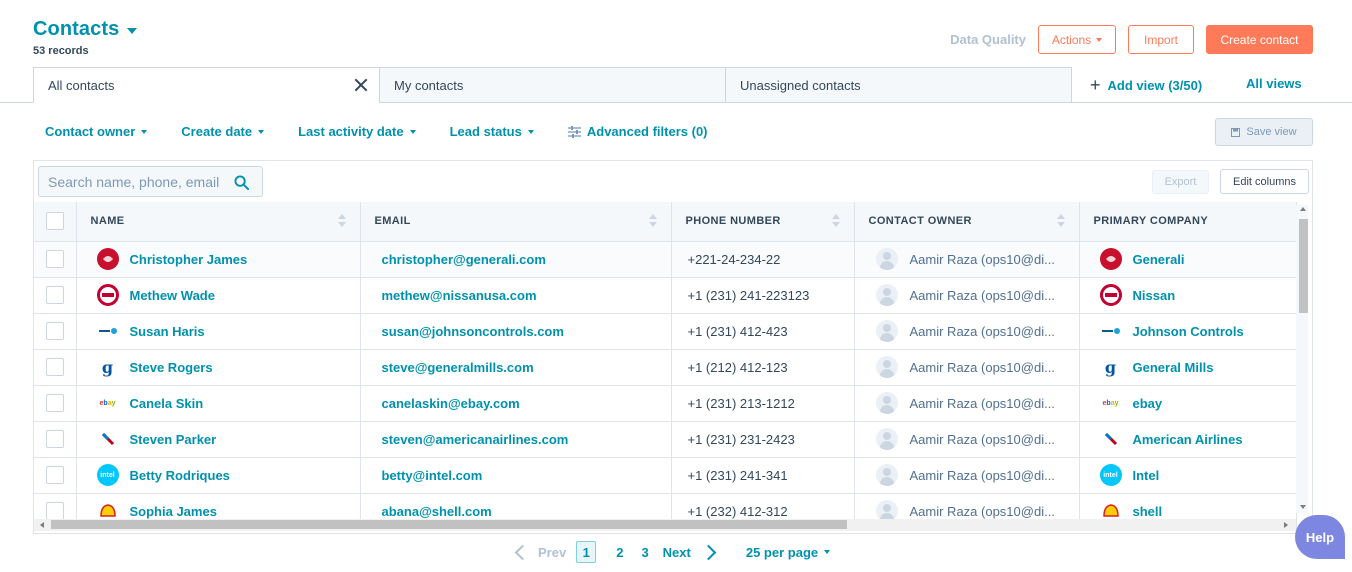  Describe the element at coordinates (1286, 525) in the screenshot. I see `scroll-right-arrow-icon` at that location.